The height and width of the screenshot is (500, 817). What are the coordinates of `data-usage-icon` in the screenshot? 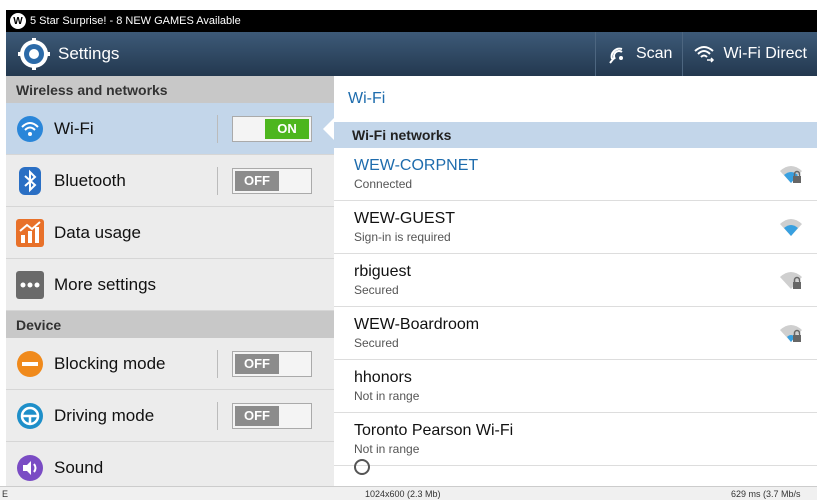 It's located at (30, 232).